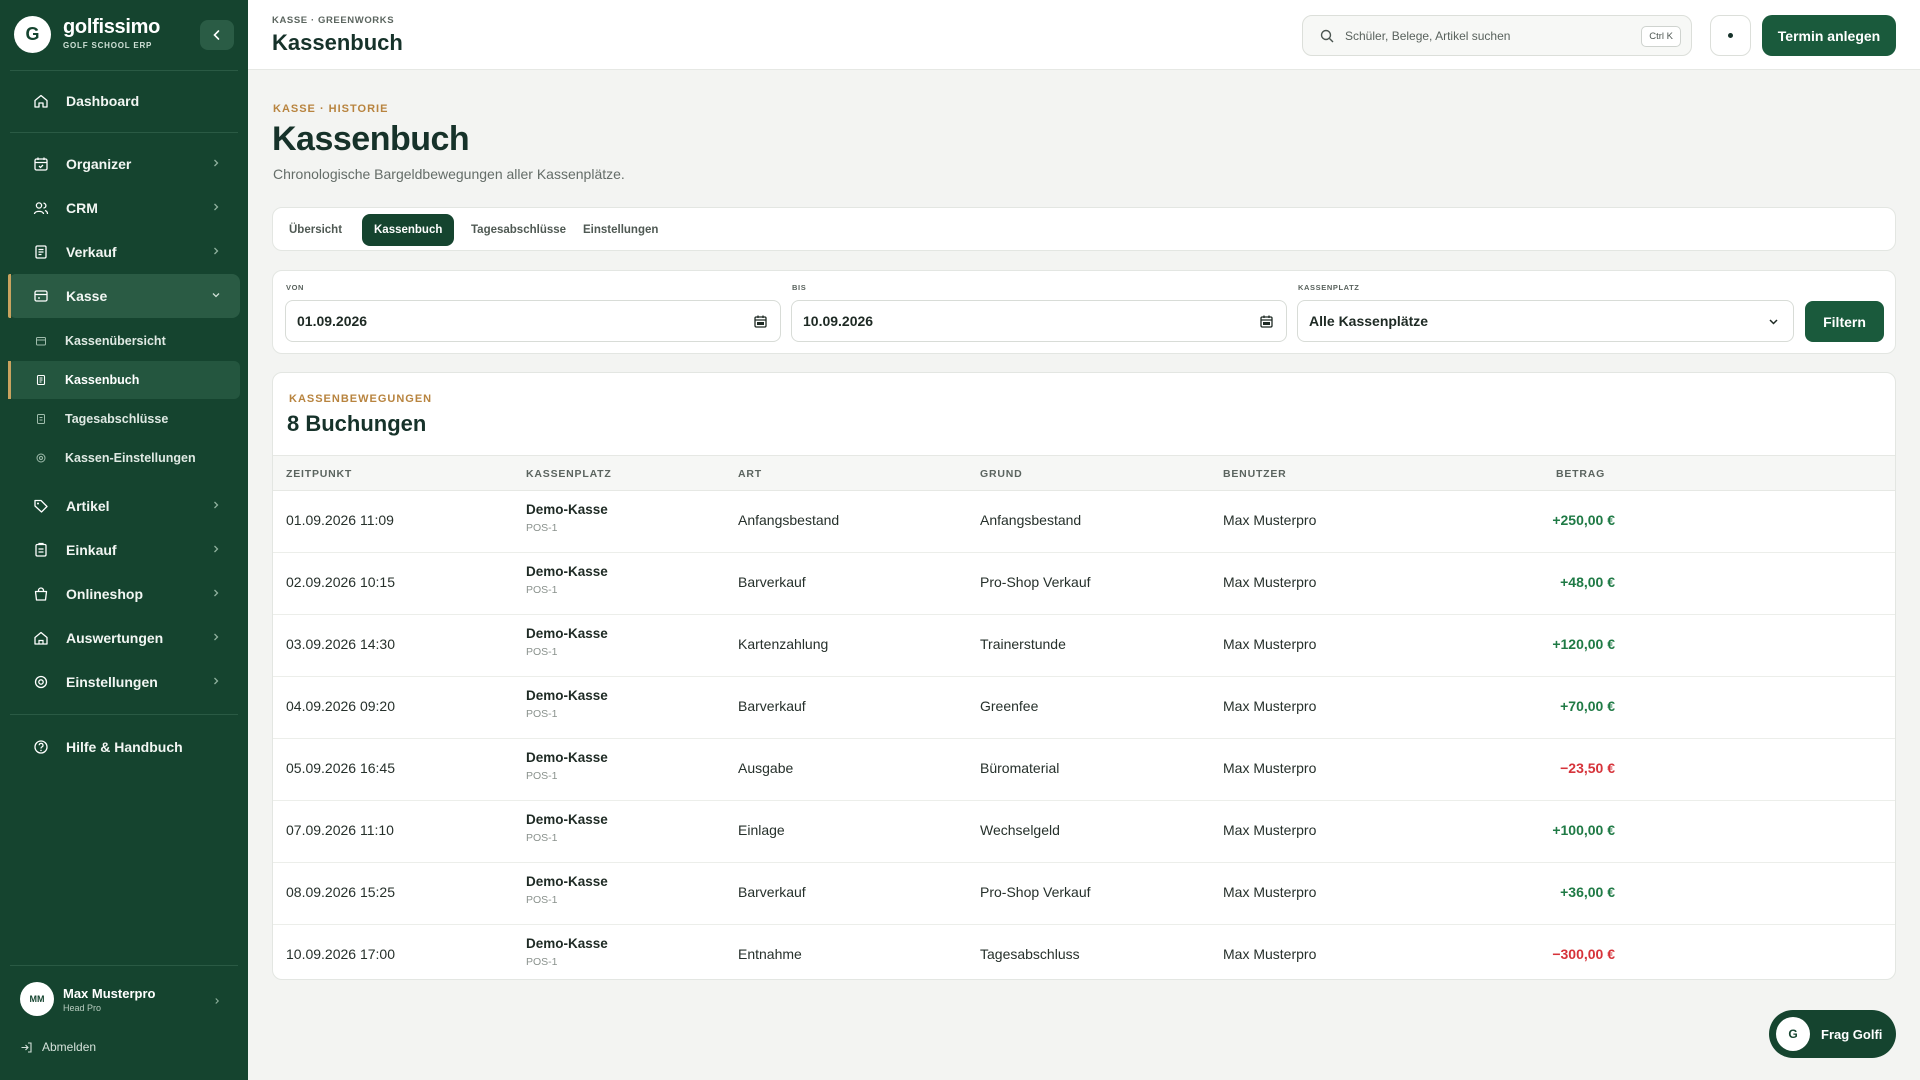 The image size is (1920, 1080). What do you see at coordinates (41, 550) in the screenshot?
I see `clipboard-icon` at bounding box center [41, 550].